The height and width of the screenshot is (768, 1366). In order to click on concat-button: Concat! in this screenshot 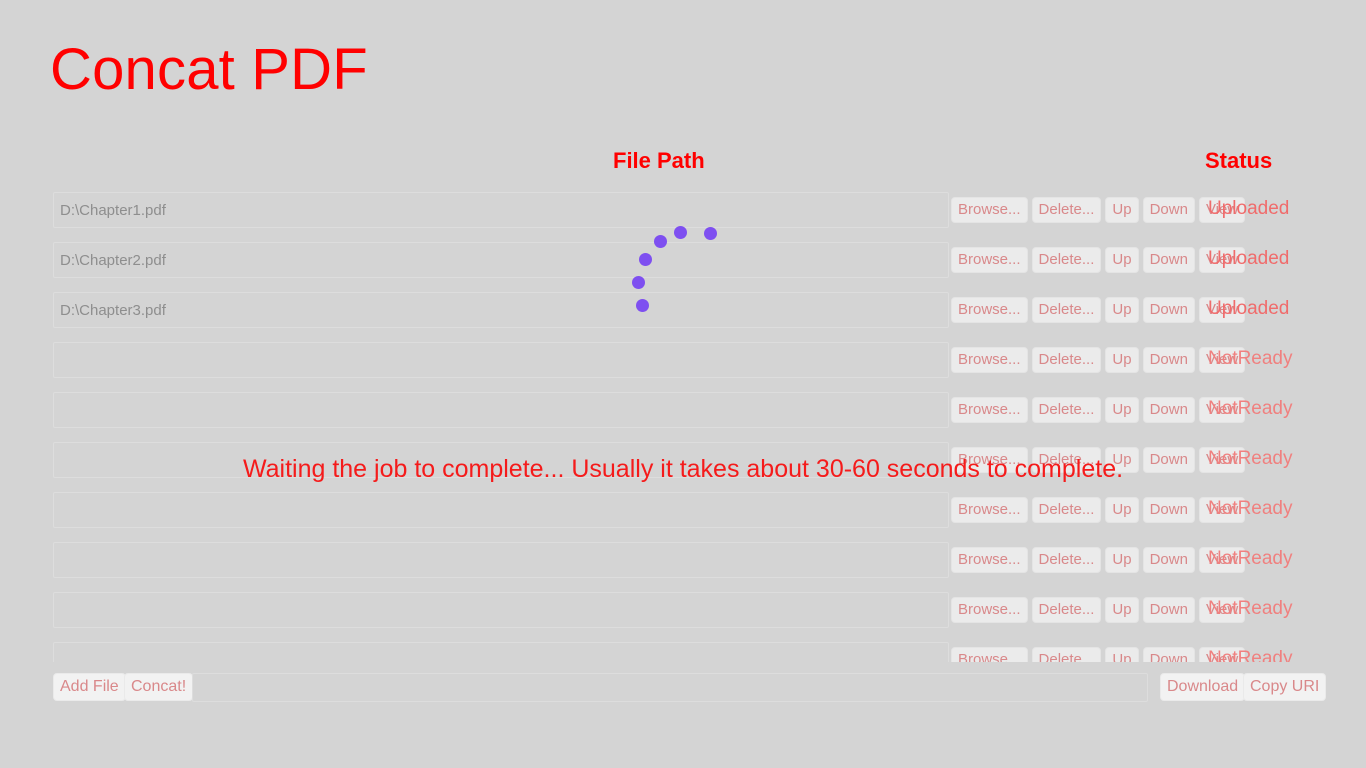, I will do `click(159, 687)`.